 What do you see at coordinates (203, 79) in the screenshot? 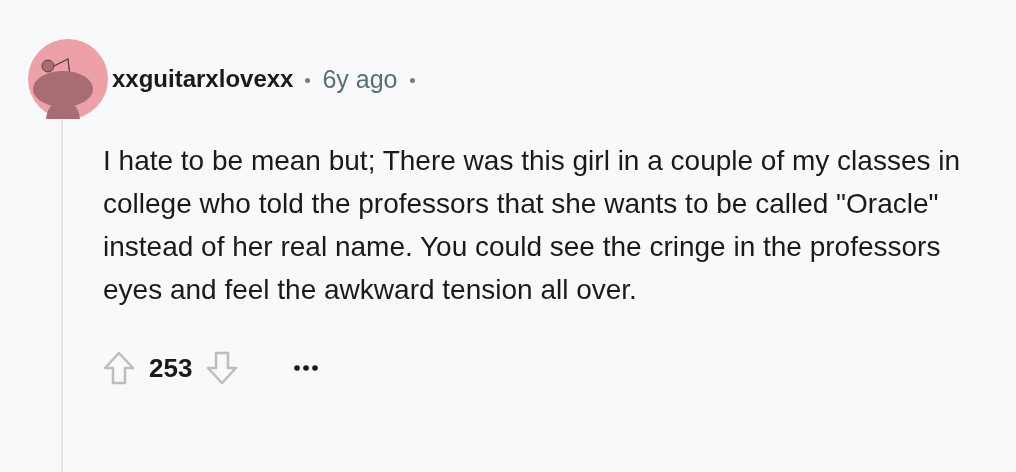
I see `username: xxguitarxlovexx` at bounding box center [203, 79].